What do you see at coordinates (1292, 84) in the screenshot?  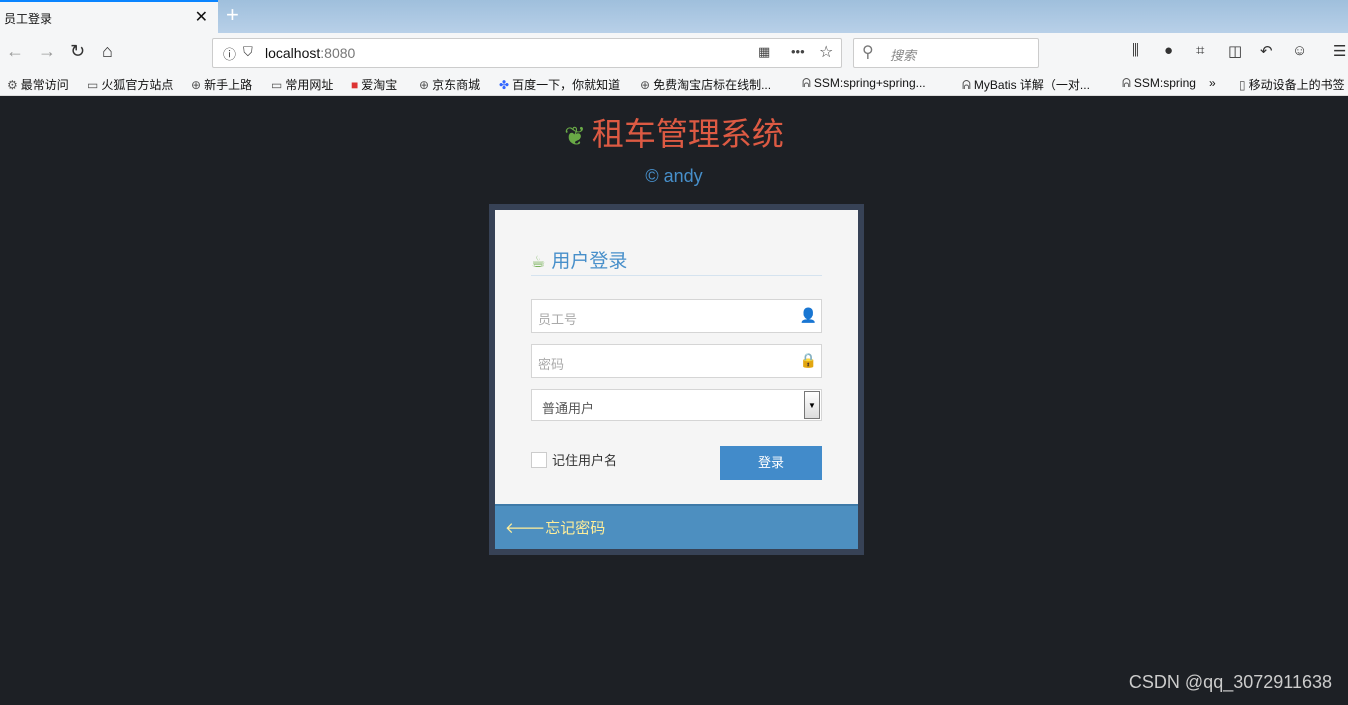 I see `bookmark: ▯ 移动设备上的书签` at bounding box center [1292, 84].